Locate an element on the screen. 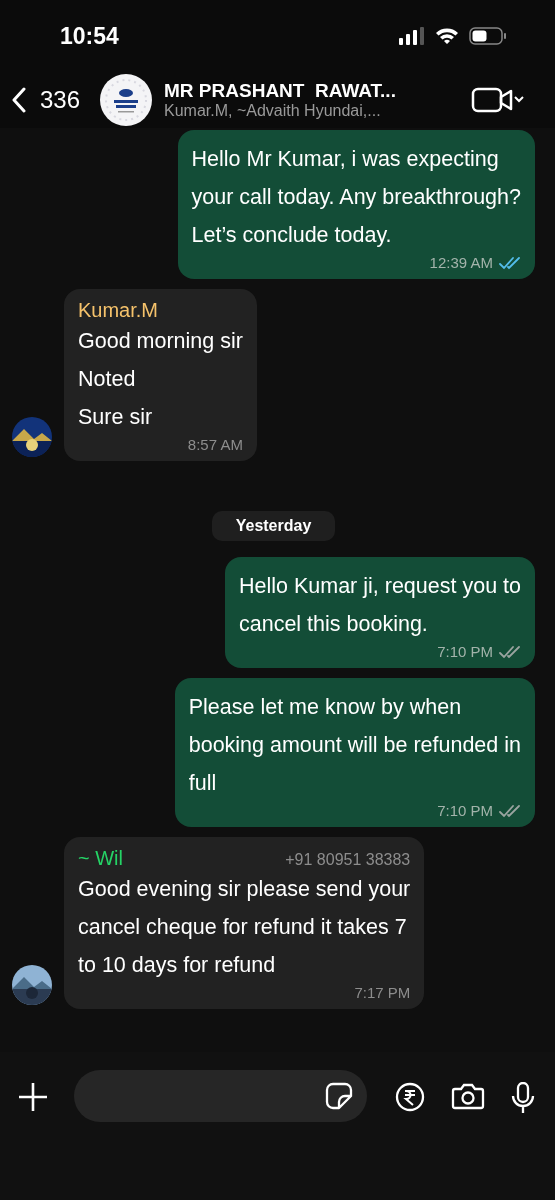 Image resolution: width=555 pixels, height=1200 pixels. message-bubble: ~ Wil +91 80951 38383 Good evening sir please send your cancel cheque for refund it takes 7 to 10 days for refund 7:17 PM is located at coordinates (244, 923).